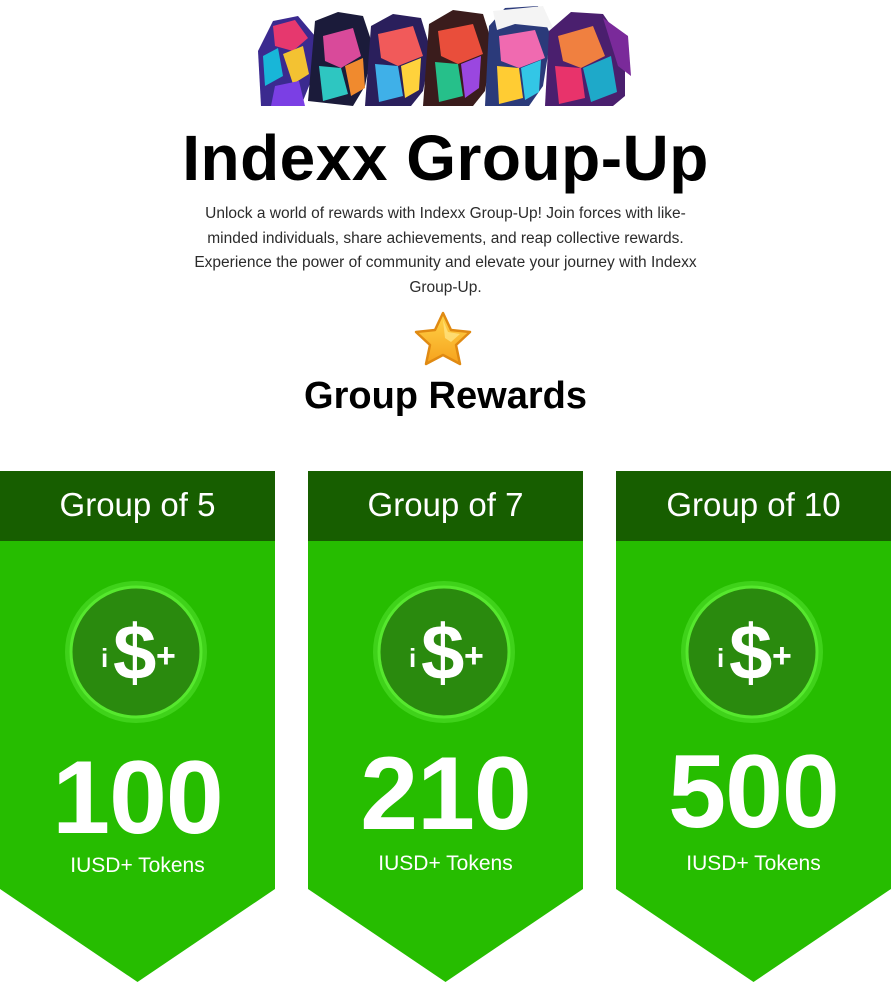  What do you see at coordinates (445, 396) in the screenshot?
I see `section-title: Group Rewards` at bounding box center [445, 396].